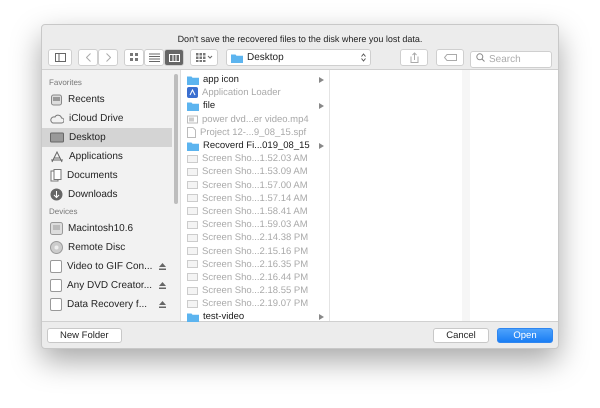 The width and height of the screenshot is (600, 408). I want to click on documents-icon, so click(56, 175).